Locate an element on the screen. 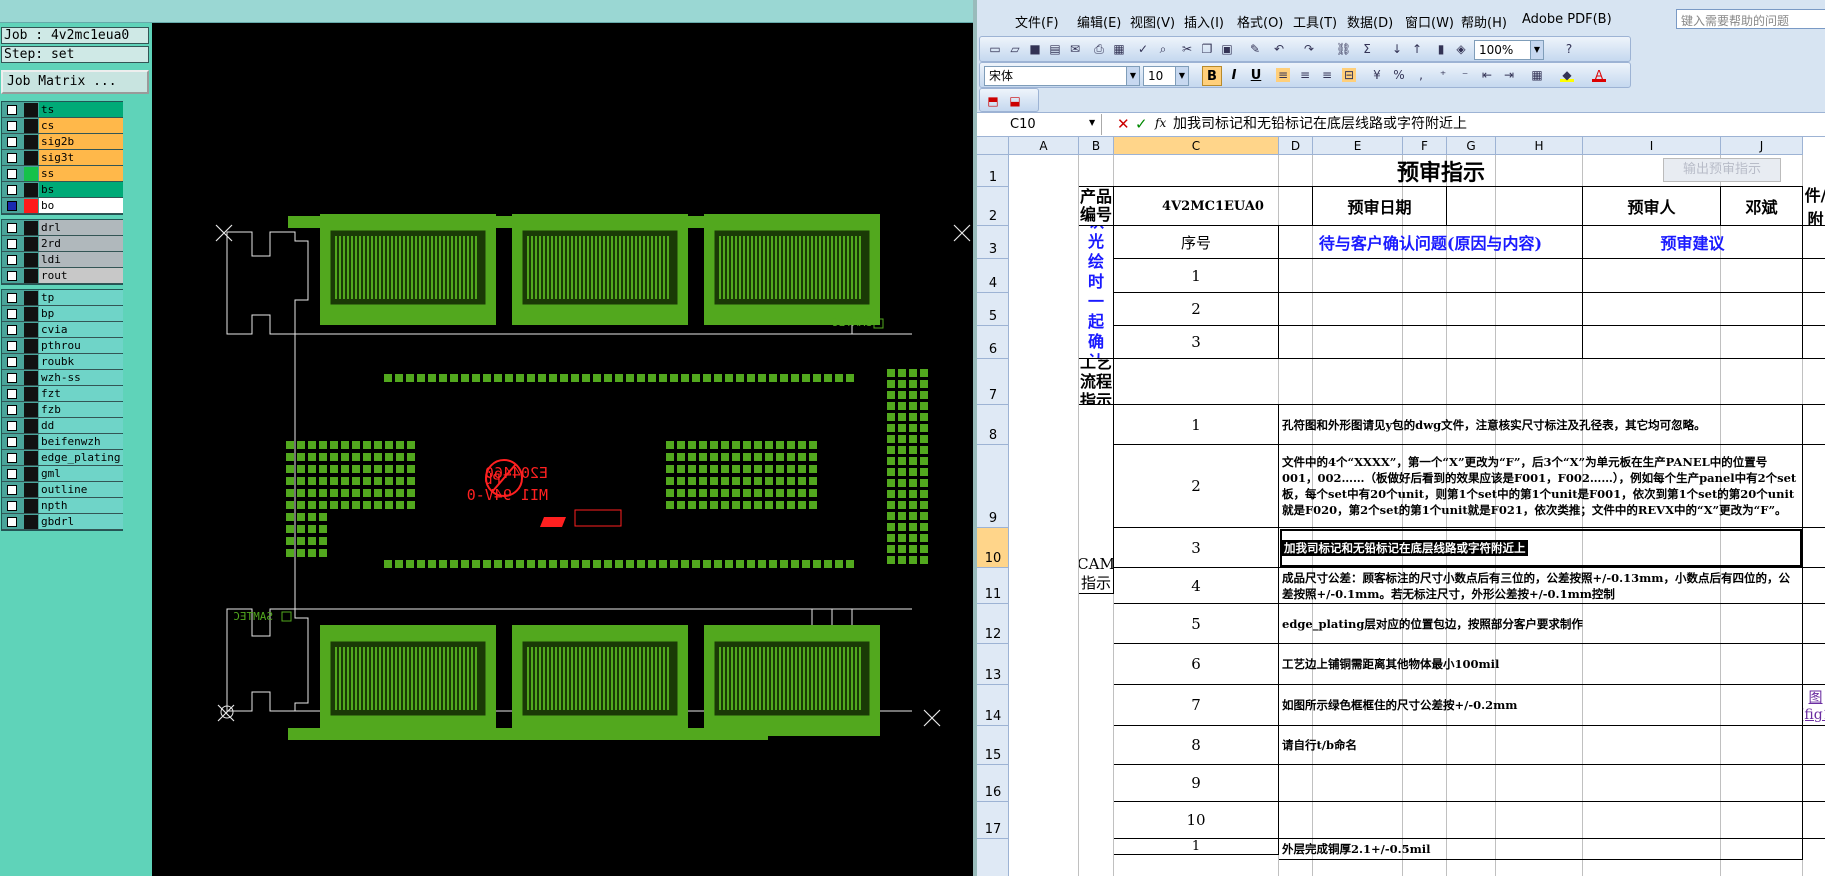  cam-seq: 3 is located at coordinates (1196, 548).